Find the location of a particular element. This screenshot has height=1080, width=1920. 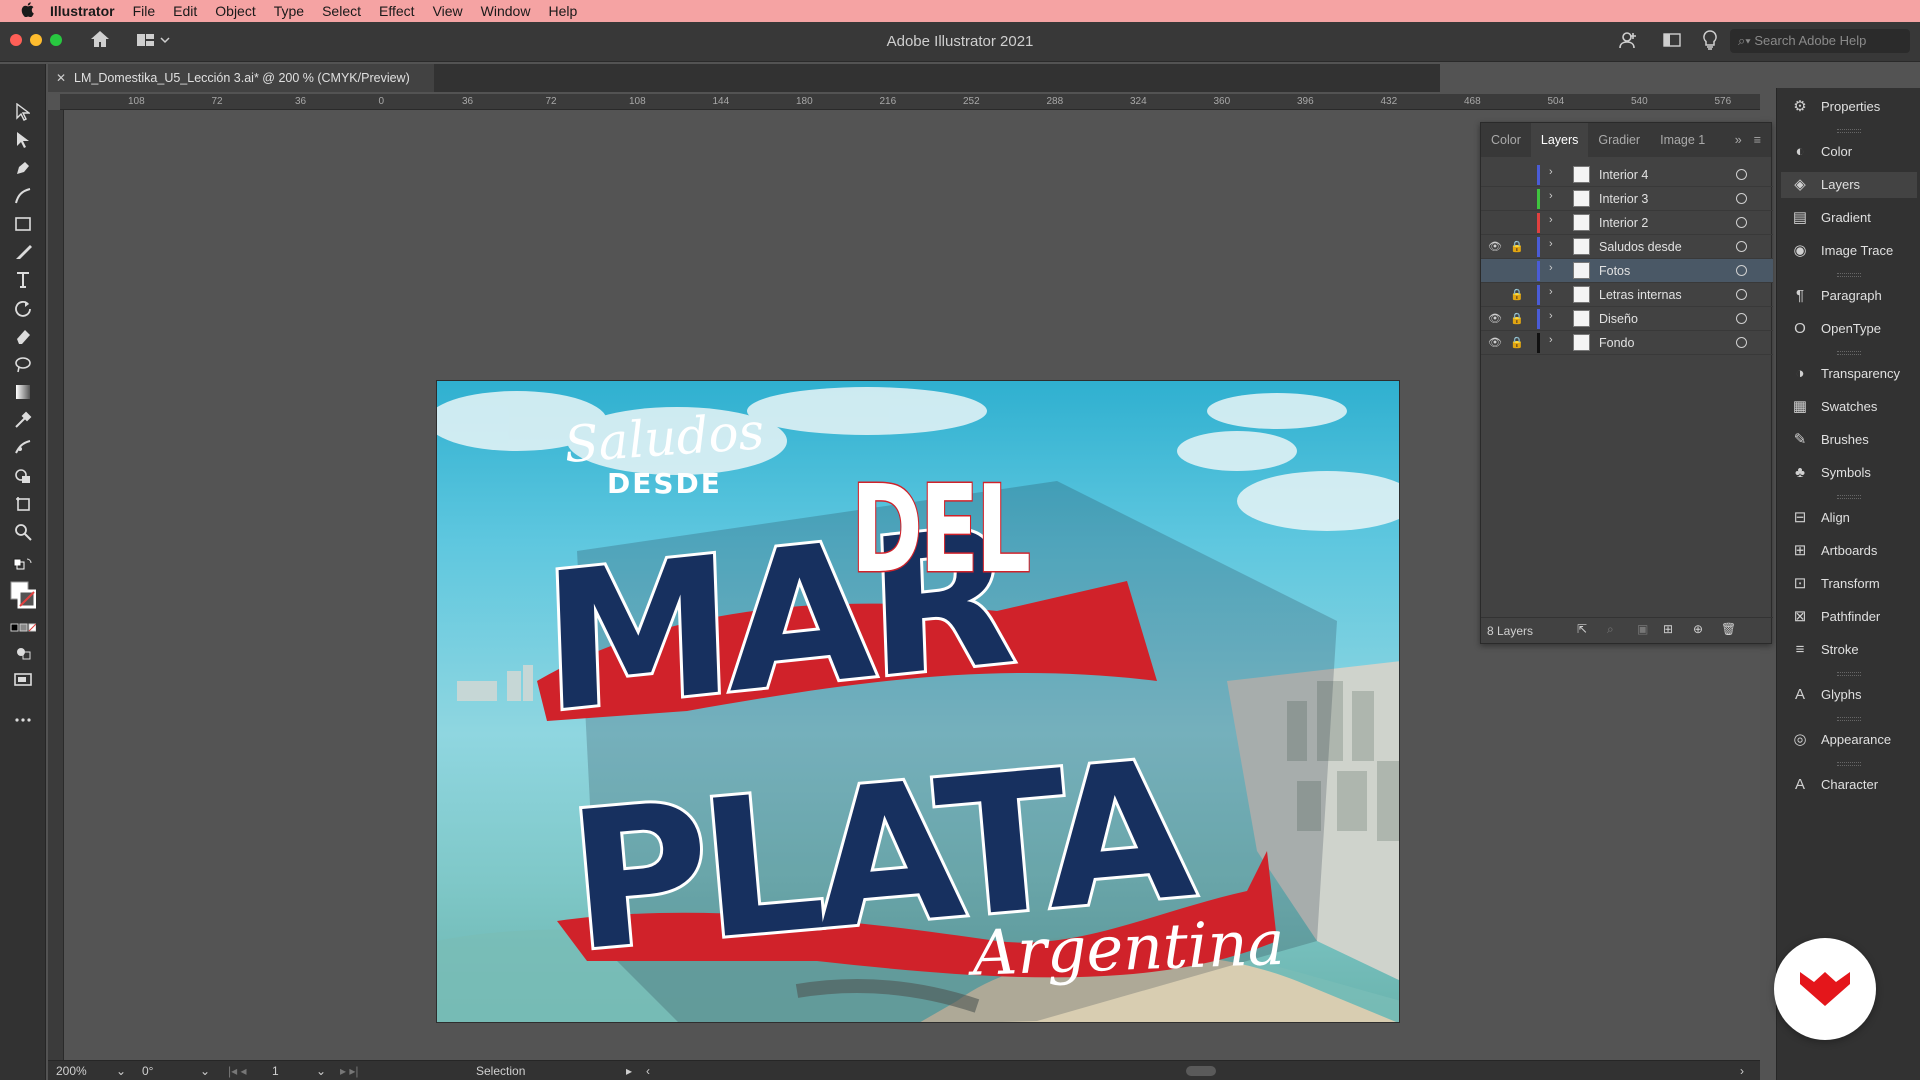

lightbulb-icon is located at coordinates (1710, 42).